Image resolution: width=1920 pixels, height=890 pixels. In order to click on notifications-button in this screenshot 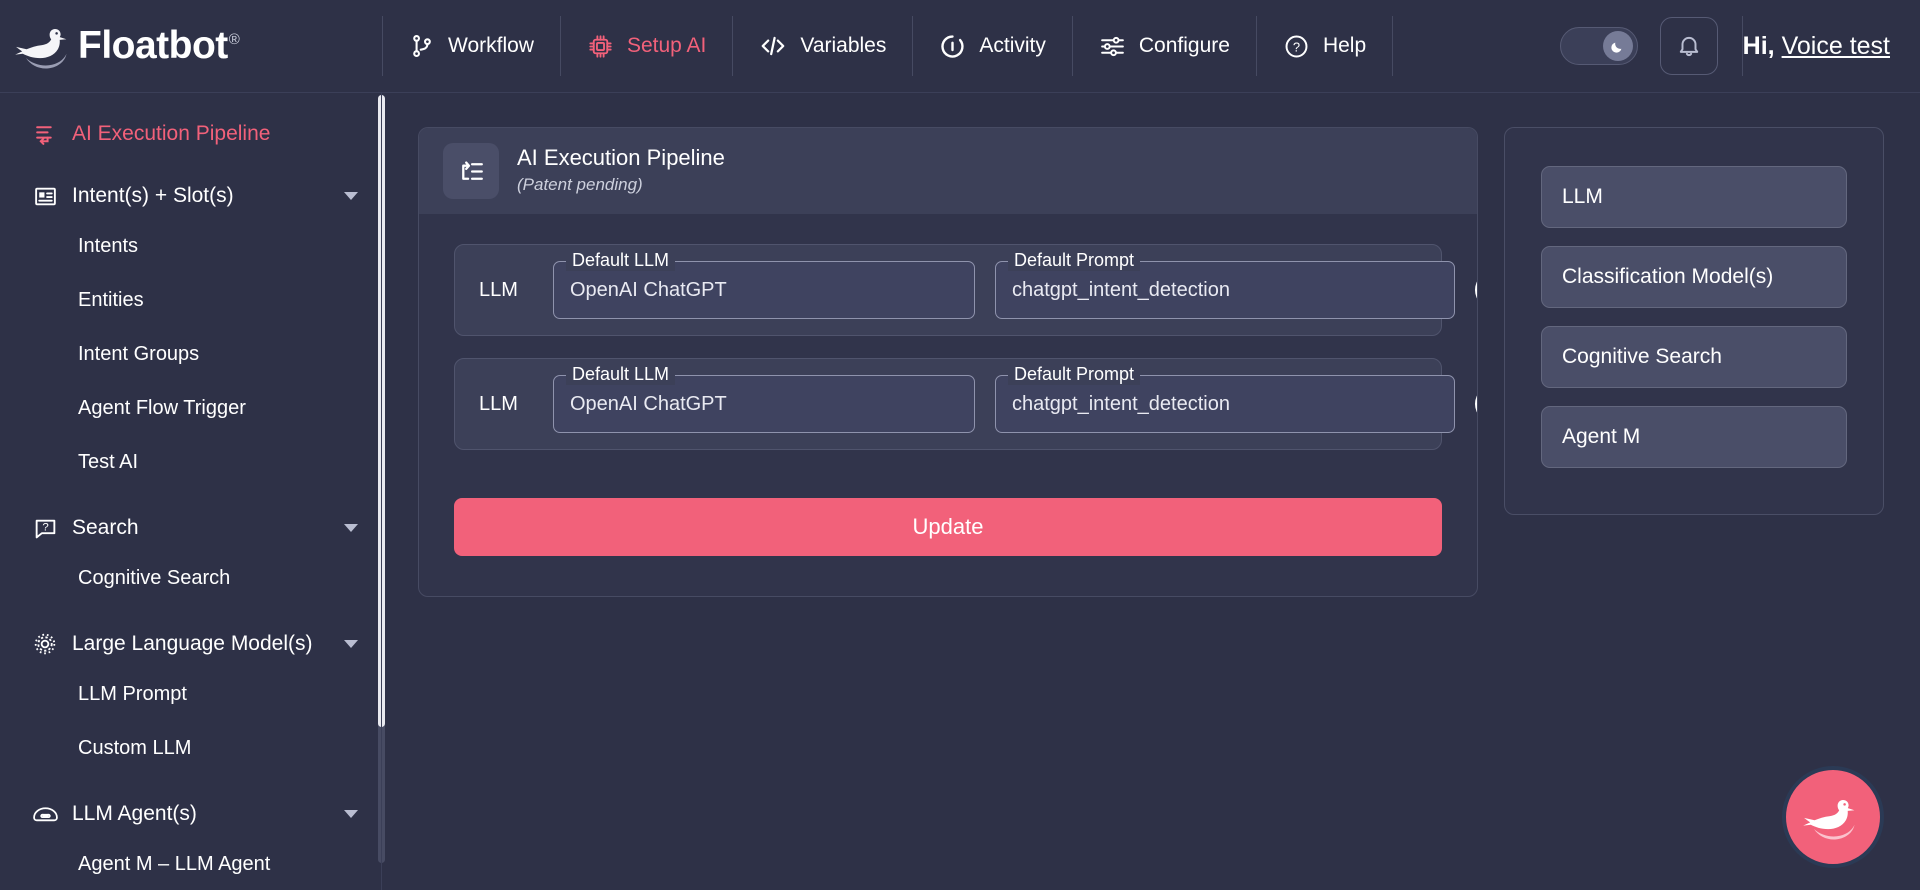, I will do `click(1688, 46)`.